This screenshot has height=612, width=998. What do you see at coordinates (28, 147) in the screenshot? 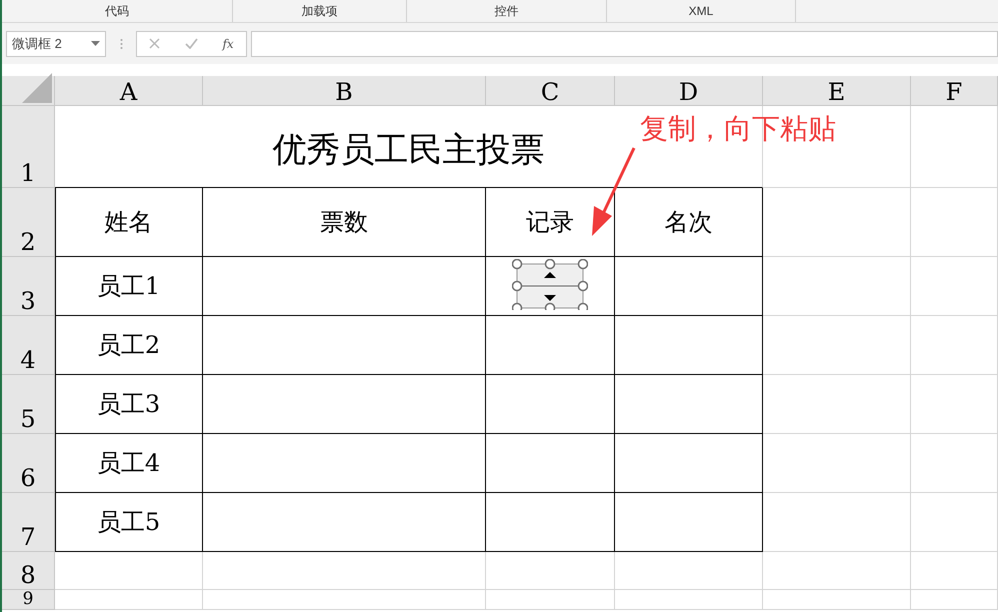
I see `row-header: 1` at bounding box center [28, 147].